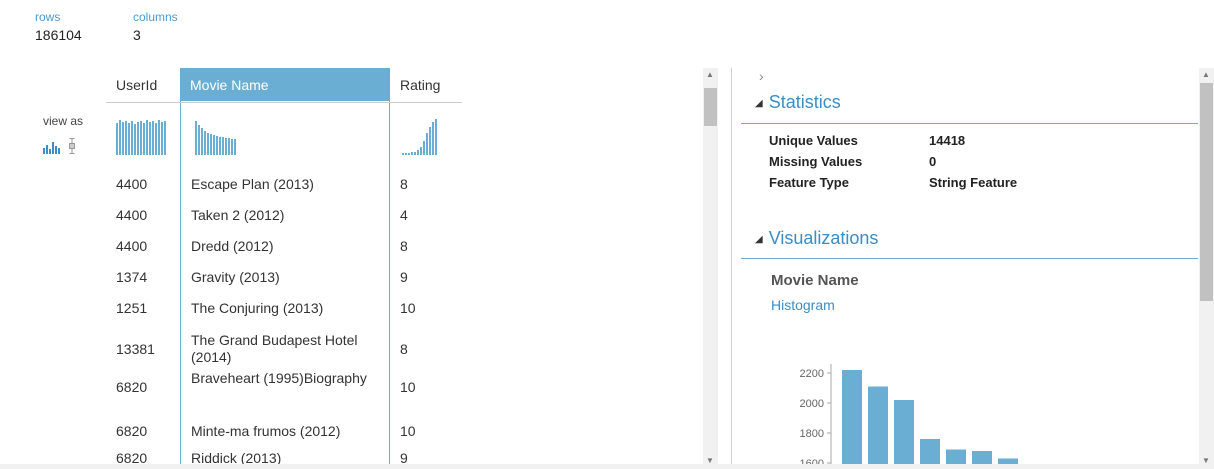 The image size is (1214, 469). I want to click on stat-unique-values: Unique Values 14418, so click(867, 140).